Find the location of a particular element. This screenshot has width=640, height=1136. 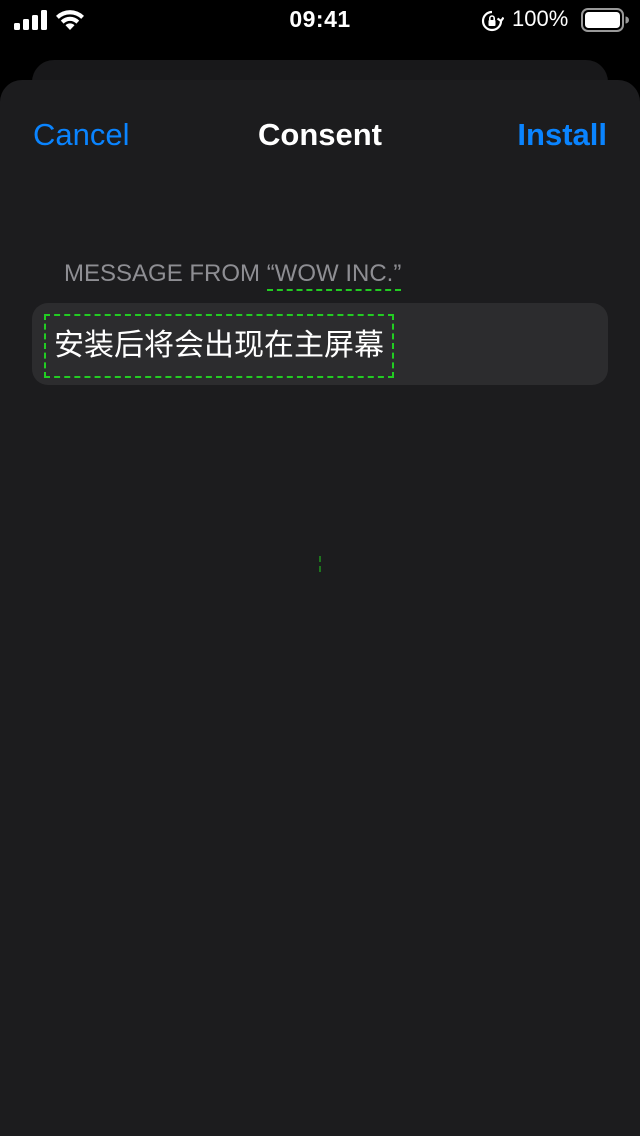

battery-percent: 100% is located at coordinates (540, 18).